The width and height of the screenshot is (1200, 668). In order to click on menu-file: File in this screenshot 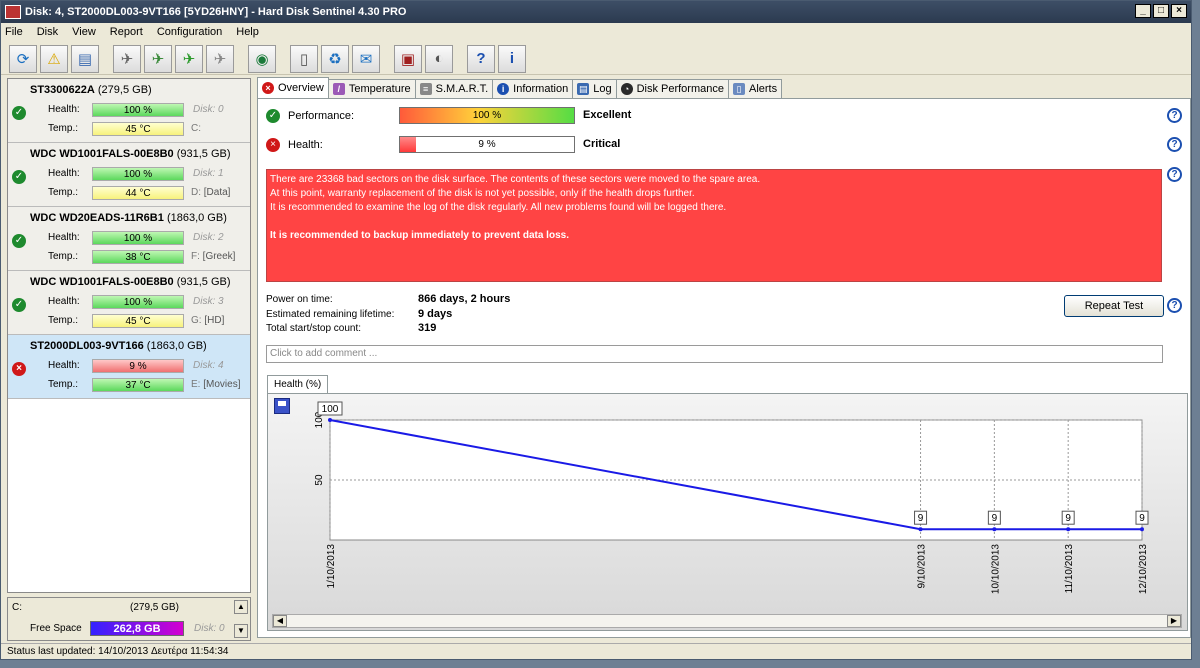, I will do `click(14, 32)`.